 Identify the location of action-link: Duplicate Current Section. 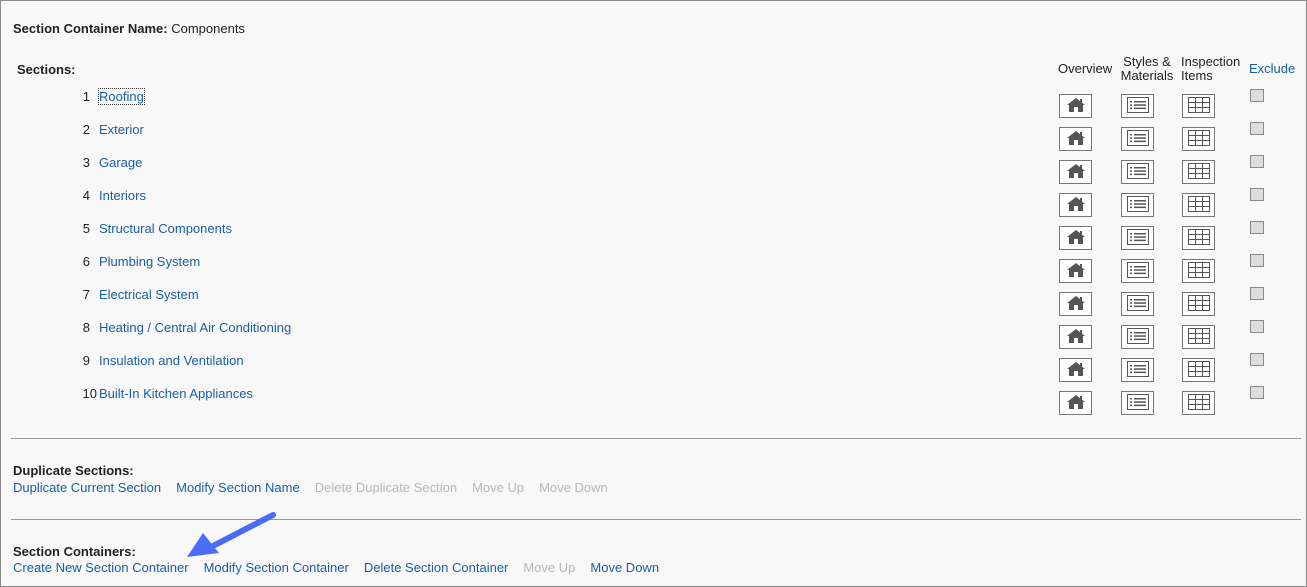
(87, 487).